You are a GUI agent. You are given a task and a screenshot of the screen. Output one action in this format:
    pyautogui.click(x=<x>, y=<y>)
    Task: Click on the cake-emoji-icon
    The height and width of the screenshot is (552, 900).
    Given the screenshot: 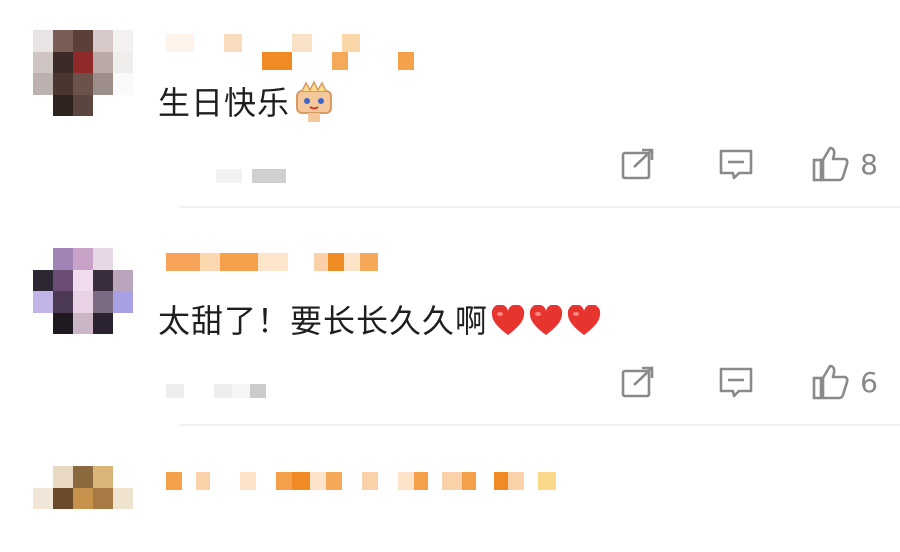 What is the action you would take?
    pyautogui.click(x=314, y=101)
    